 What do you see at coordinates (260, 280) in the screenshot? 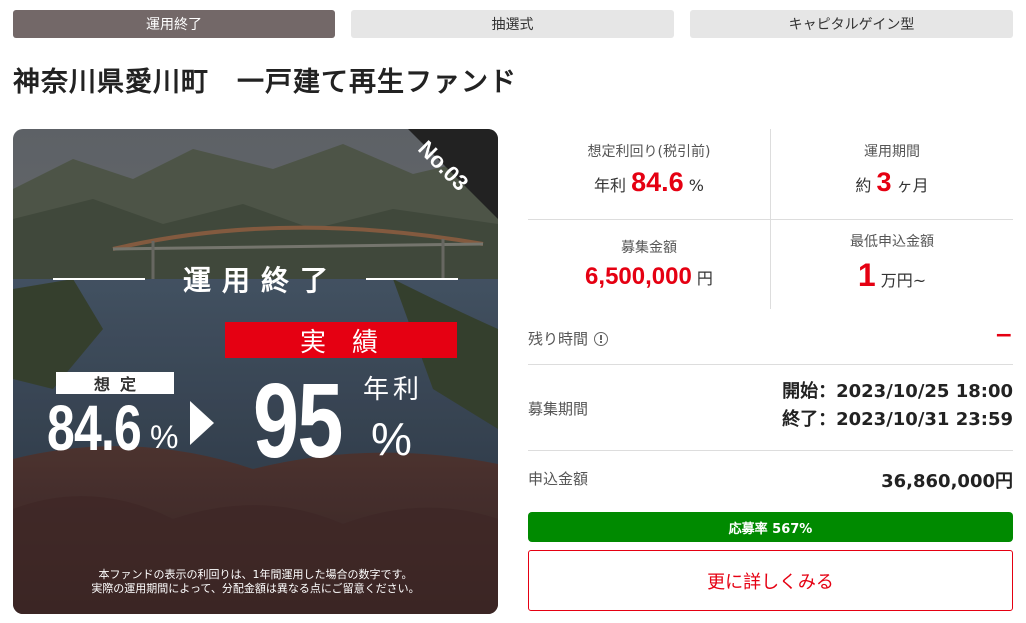
I see `operation-ended-text: 運用終了` at bounding box center [260, 280].